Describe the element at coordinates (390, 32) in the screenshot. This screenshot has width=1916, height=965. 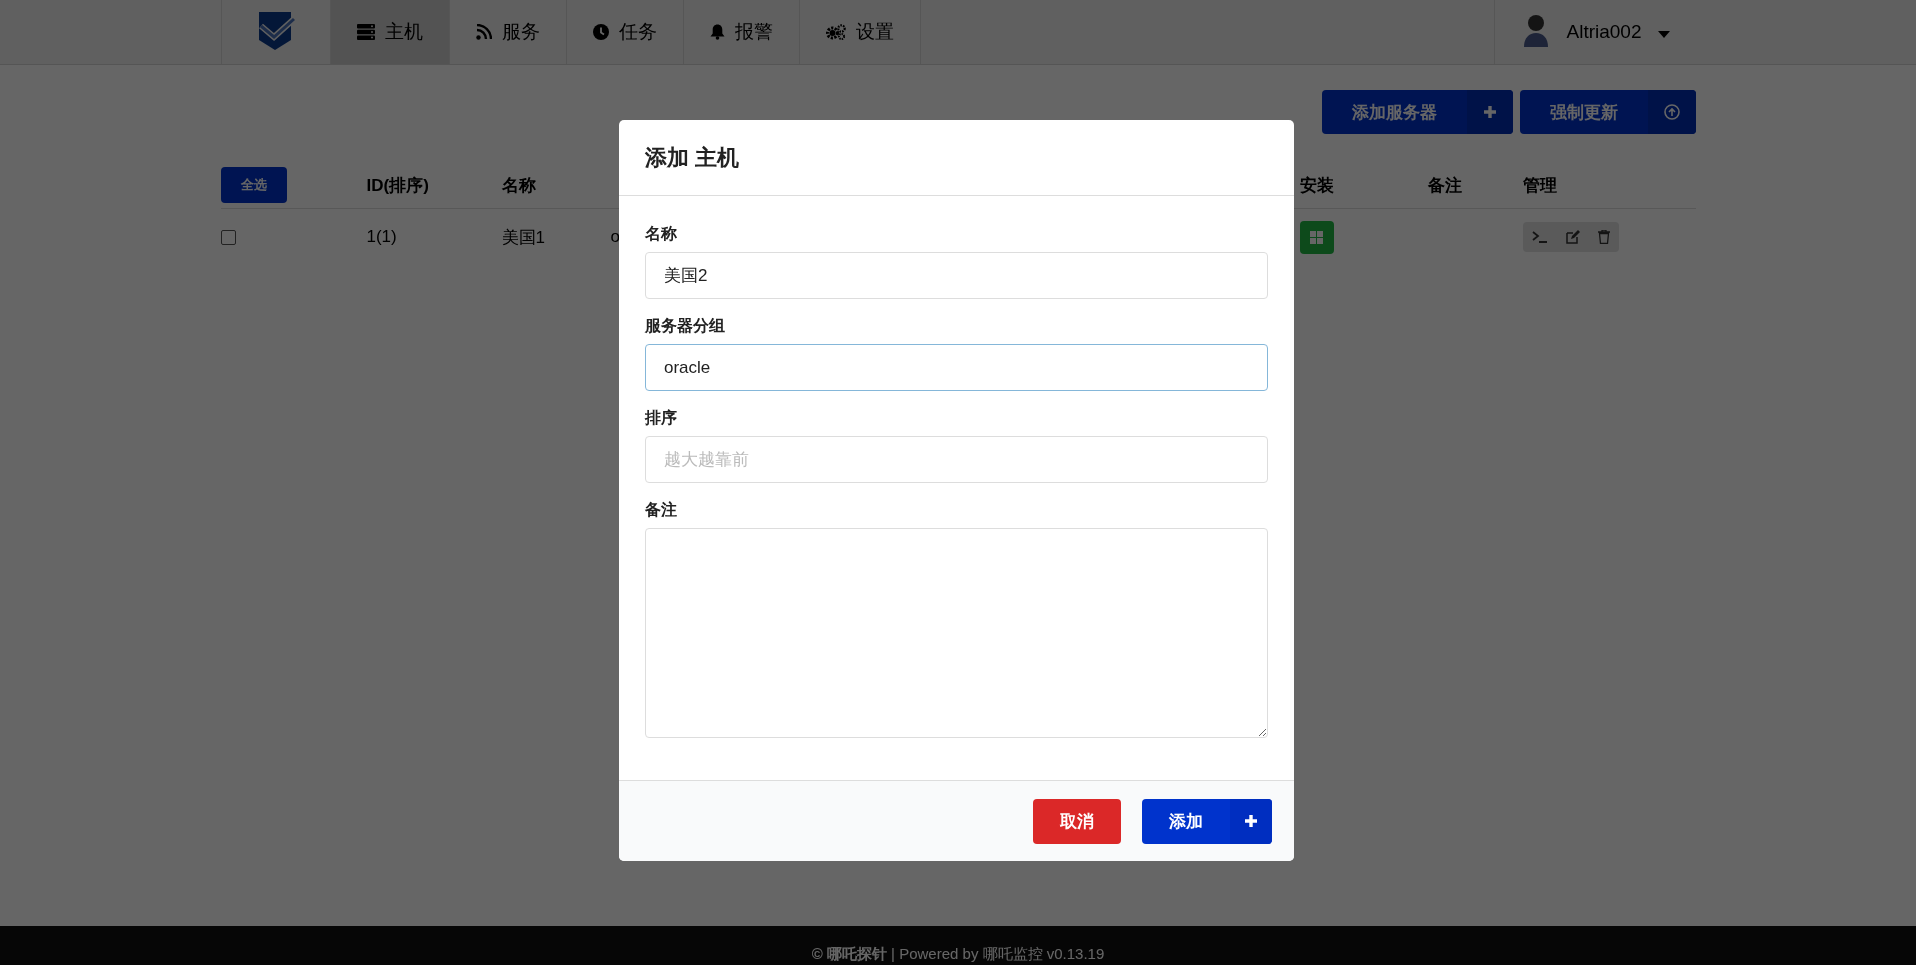
I see `nav-tab: 主机` at that location.